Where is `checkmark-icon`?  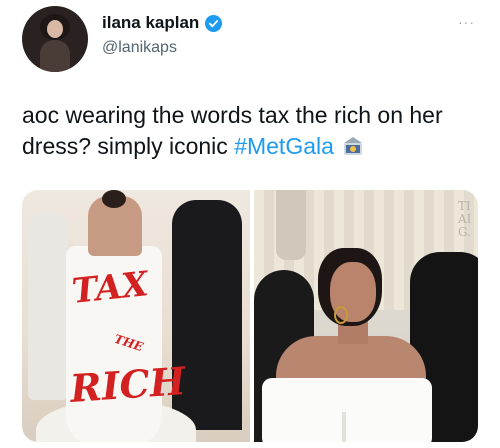
checkmark-icon is located at coordinates (214, 23).